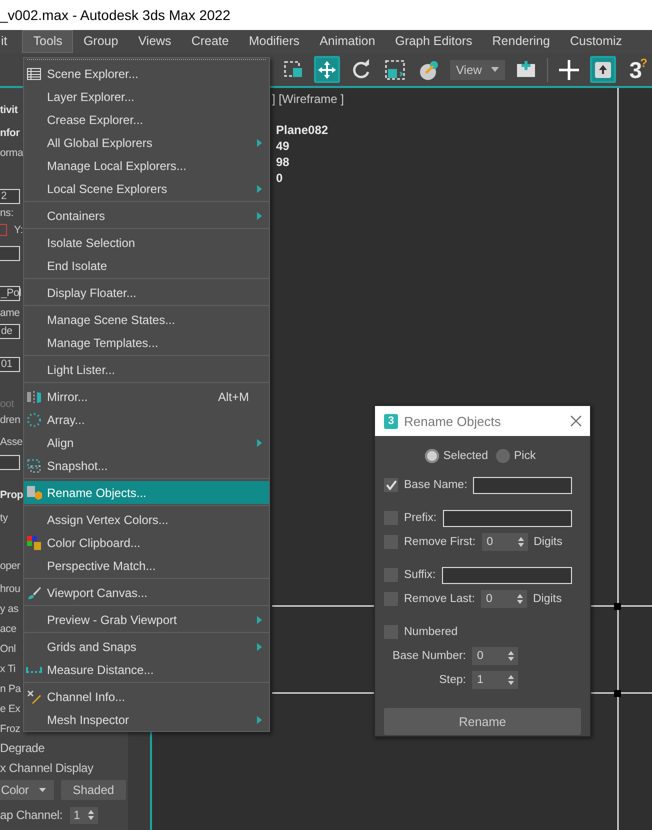 The height and width of the screenshot is (830, 652). Describe the element at coordinates (569, 69) in the screenshot. I see `crosshair-icon` at that location.